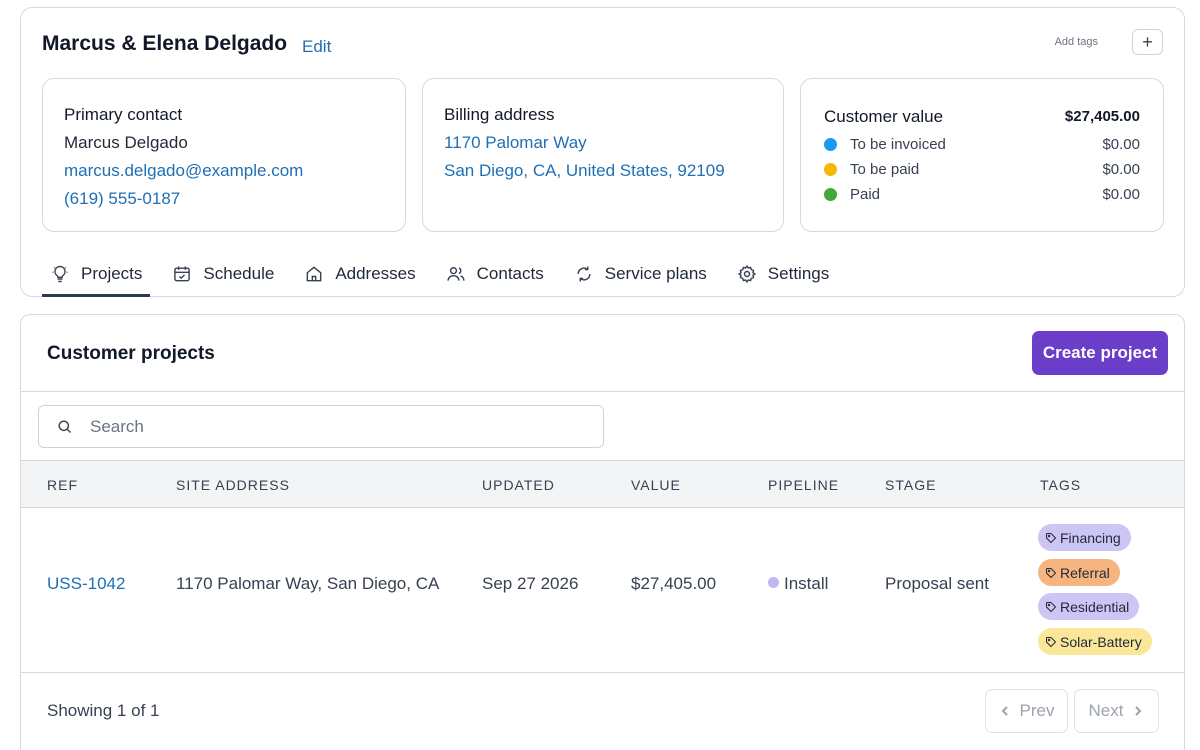 The image size is (1200, 750). What do you see at coordinates (937, 583) in the screenshot?
I see `stage-cell: Proposal sent` at bounding box center [937, 583].